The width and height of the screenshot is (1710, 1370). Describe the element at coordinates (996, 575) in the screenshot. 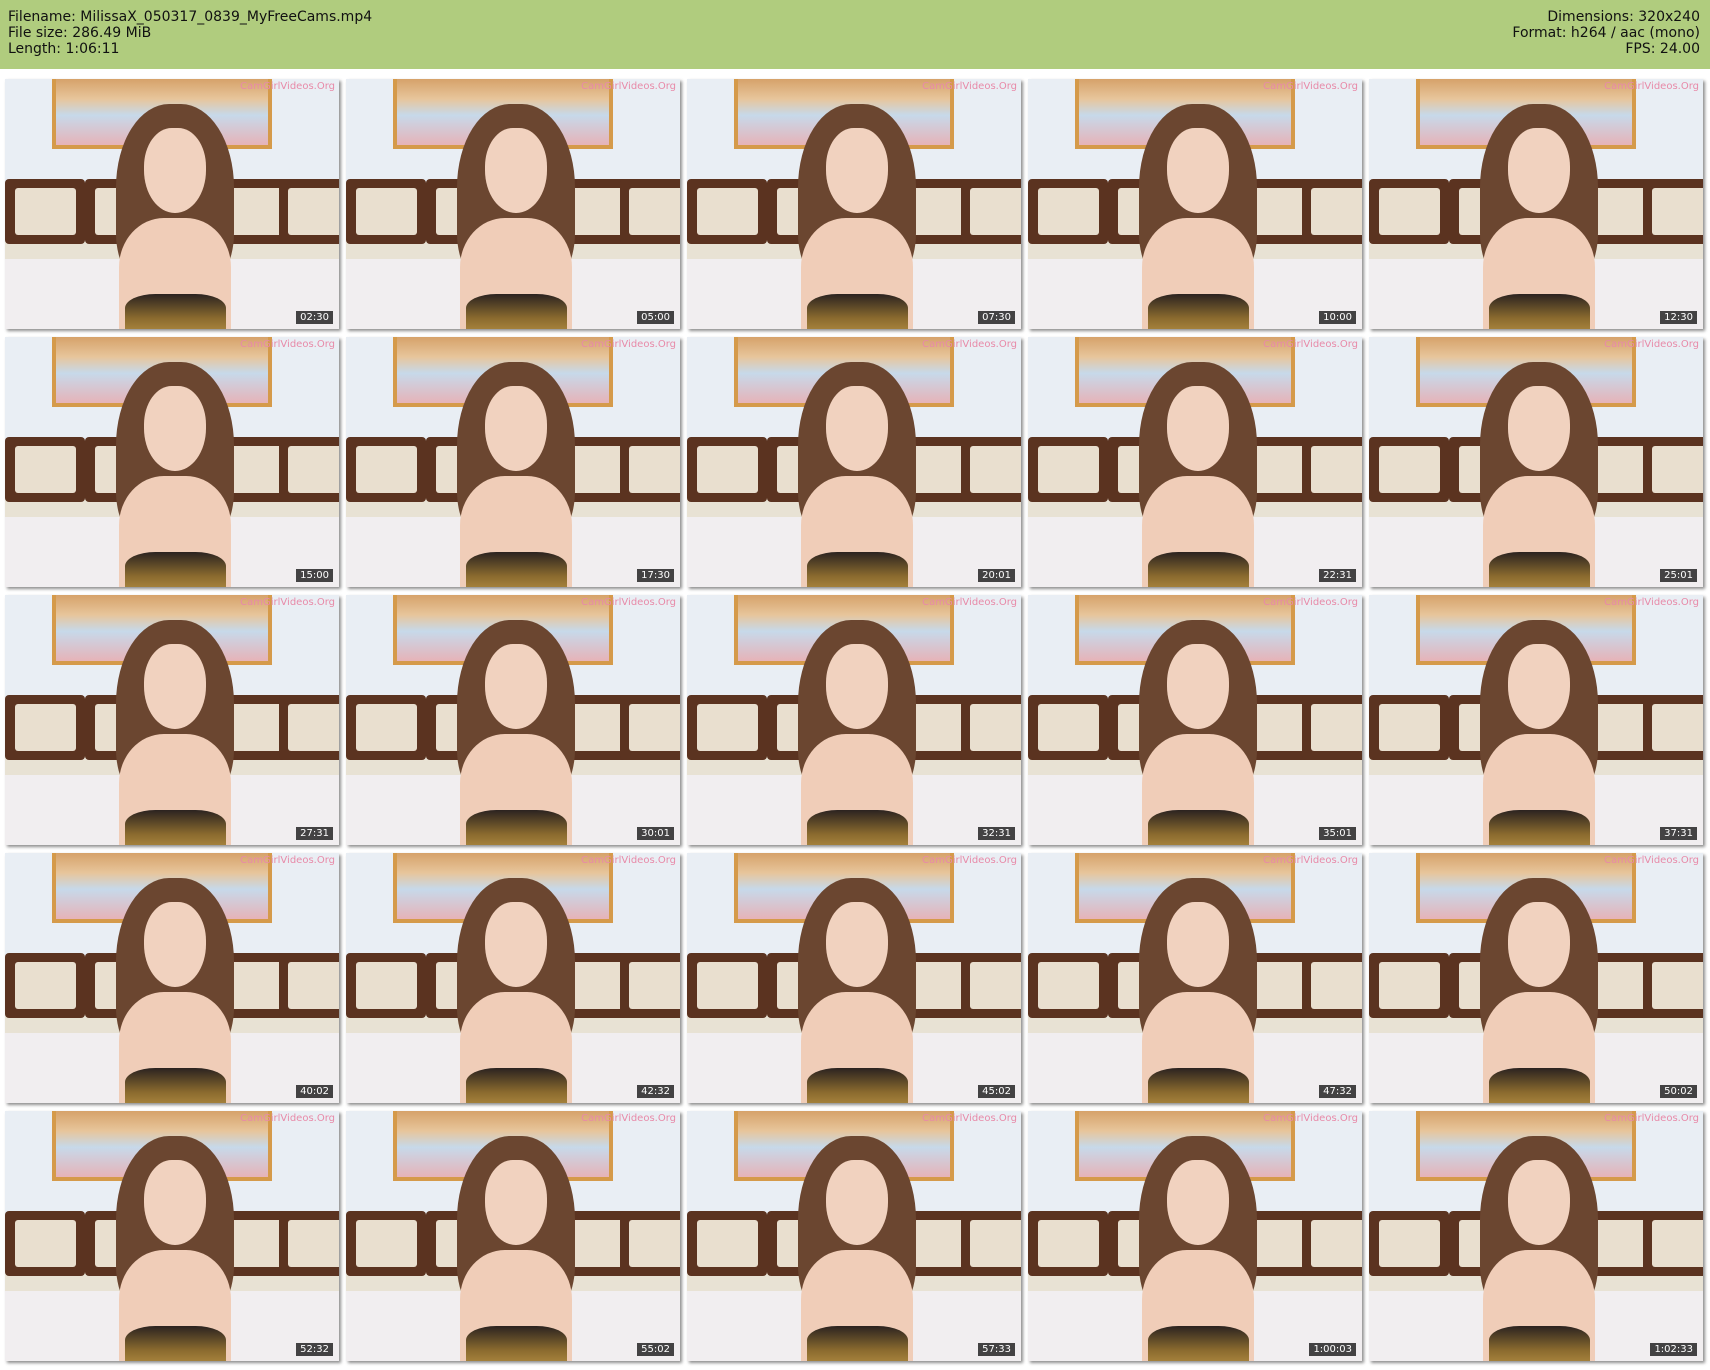

I see `timestamp-label: 20:01` at that location.